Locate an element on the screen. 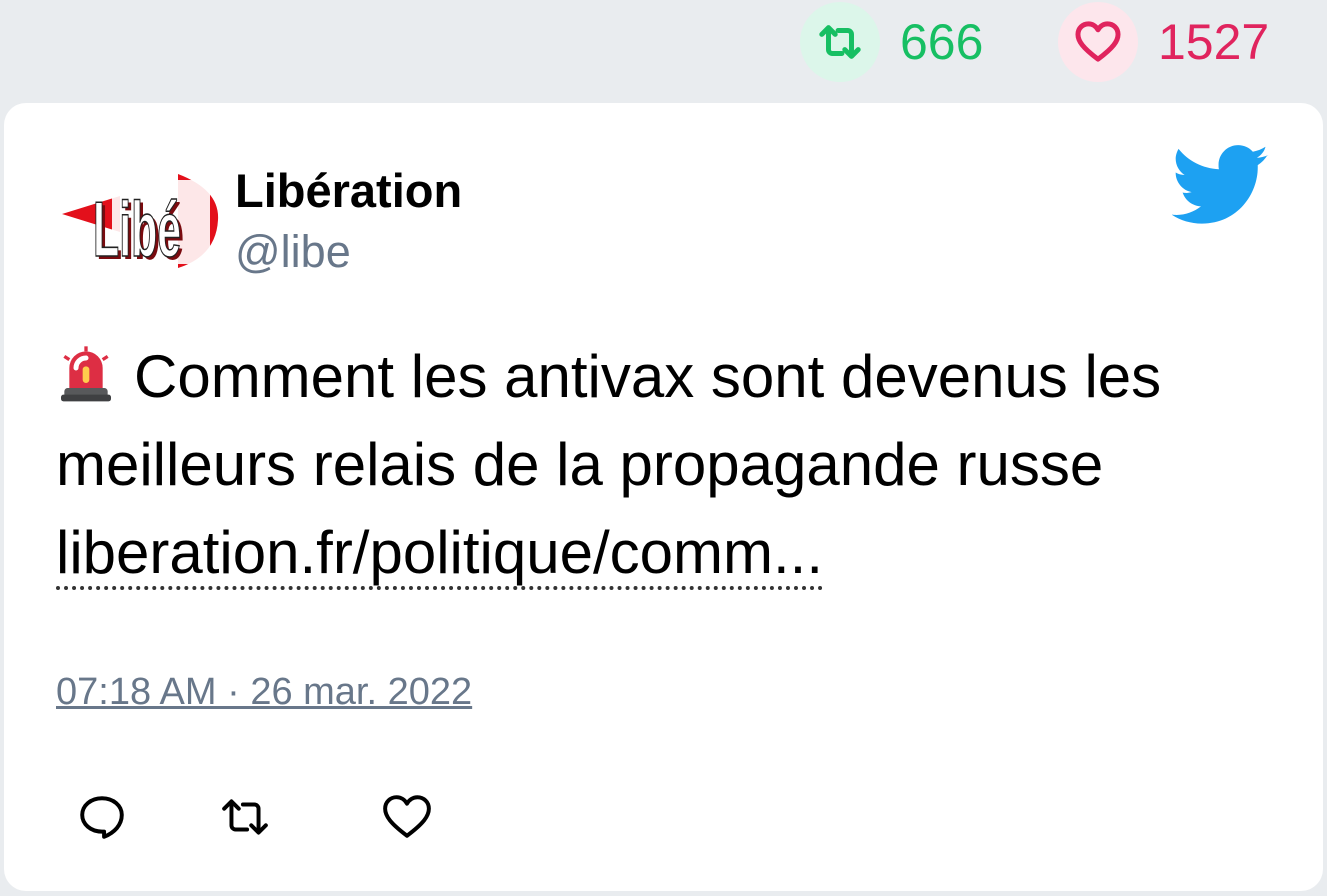 This screenshot has height=896, width=1327. retweet-stat: 666 is located at coordinates (891, 42).